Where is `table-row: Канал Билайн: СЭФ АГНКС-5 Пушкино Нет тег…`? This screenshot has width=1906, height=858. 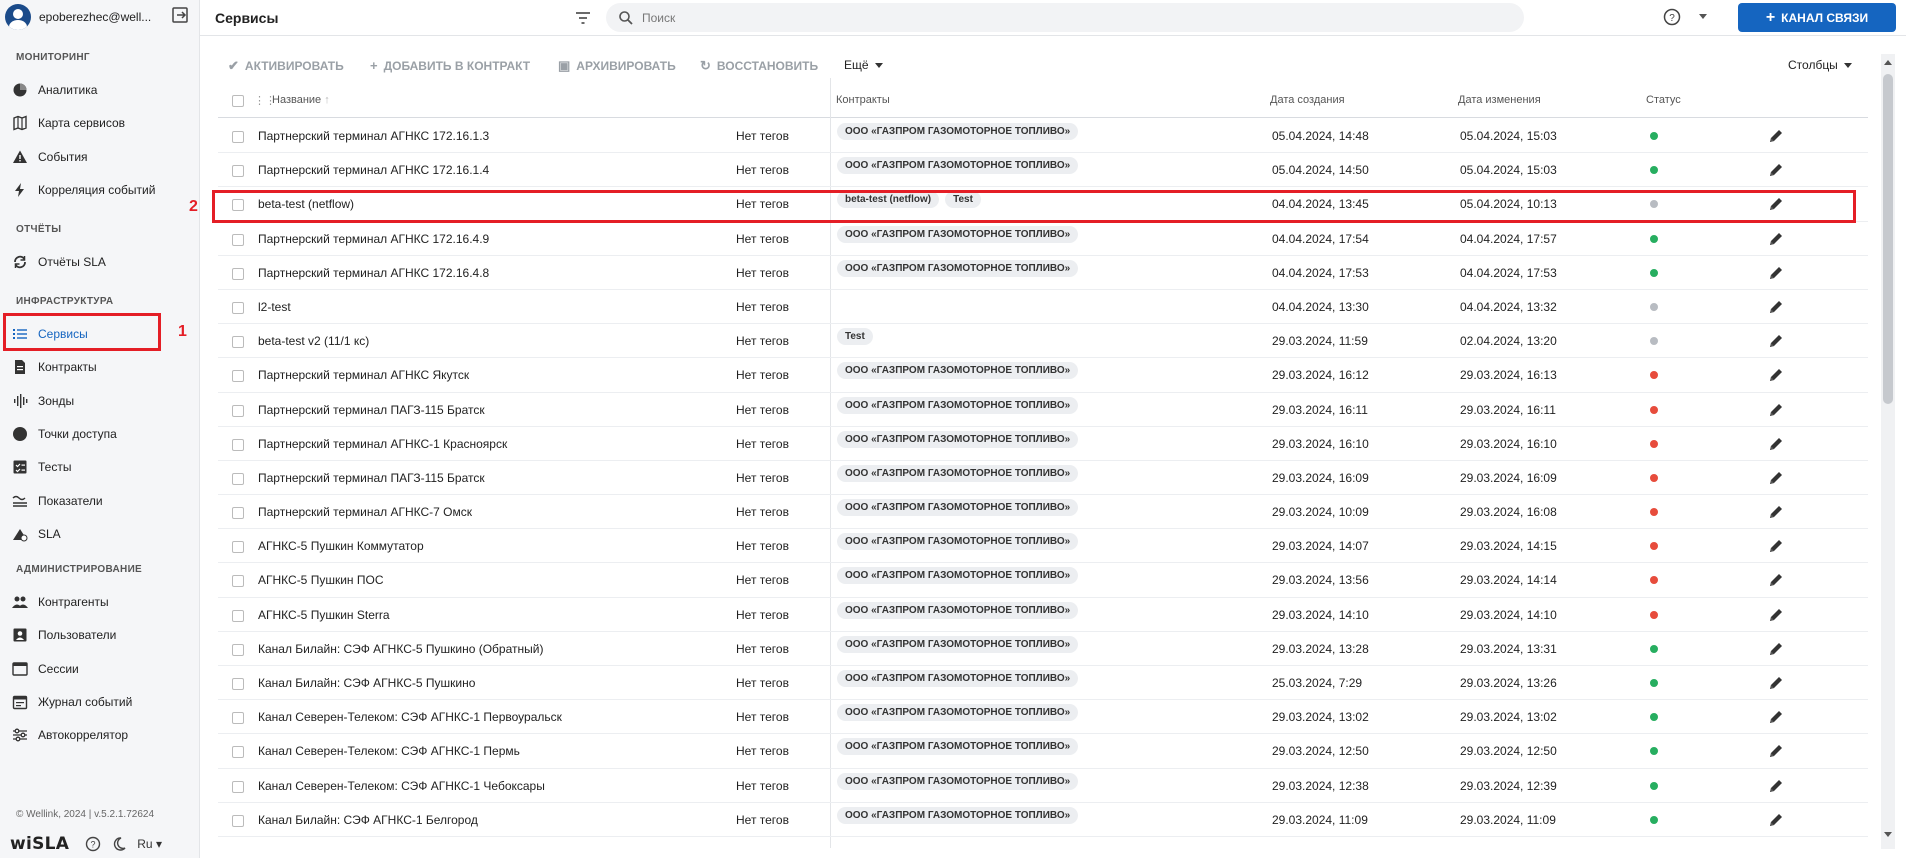
table-row: Канал Билайн: СЭФ АГНКС-5 Пушкино Нет тег… is located at coordinates (1043, 683).